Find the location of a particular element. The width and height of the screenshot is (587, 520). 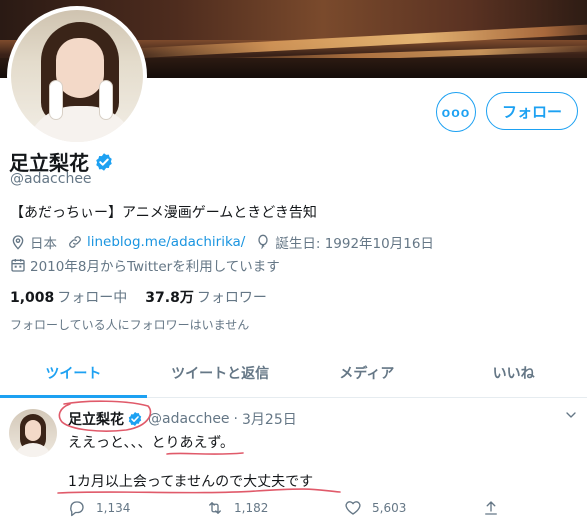

profile-birthday: 誕生日: 1992年10月16日 is located at coordinates (354, 244).